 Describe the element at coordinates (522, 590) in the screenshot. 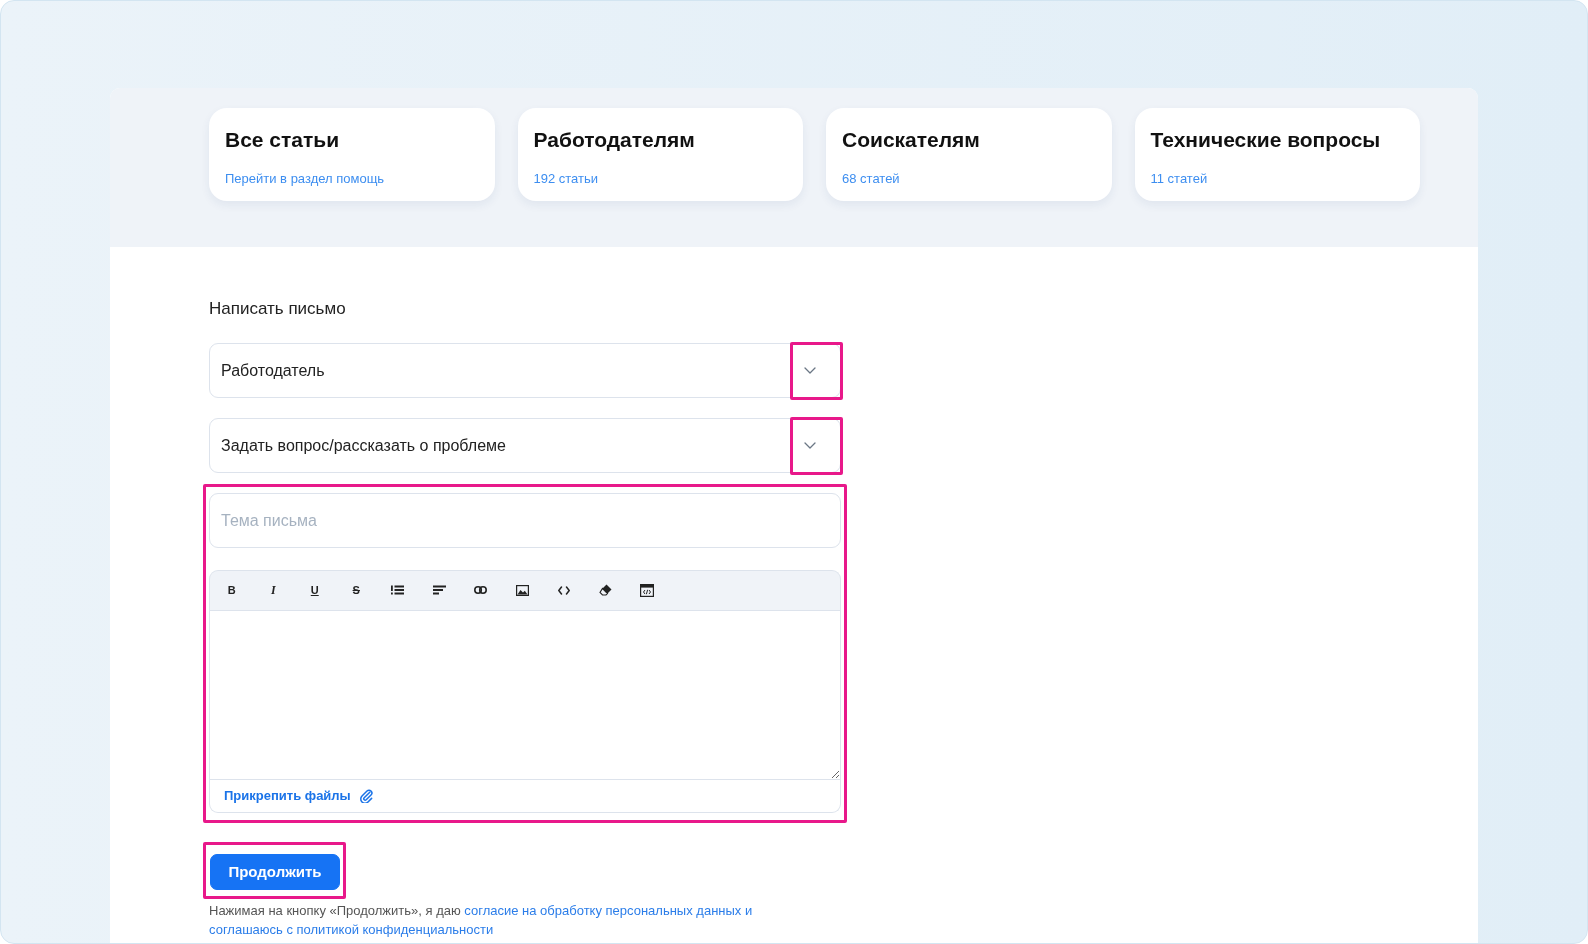

I see `image-icon` at that location.